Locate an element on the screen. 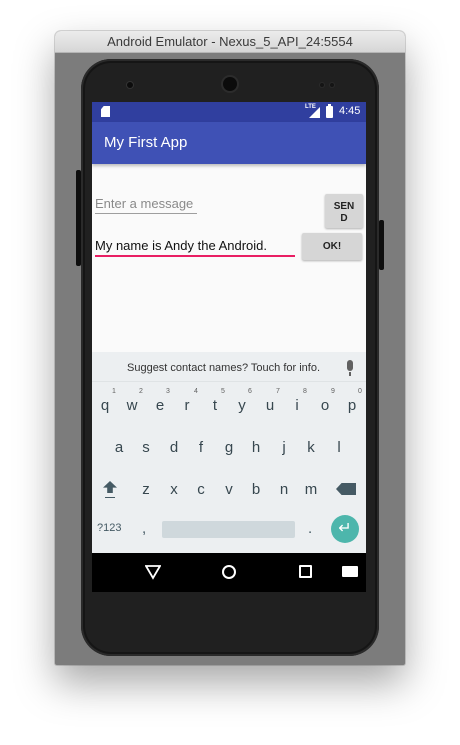  suggestion-text: Suggest contact names? Touch for info. is located at coordinates (224, 368).